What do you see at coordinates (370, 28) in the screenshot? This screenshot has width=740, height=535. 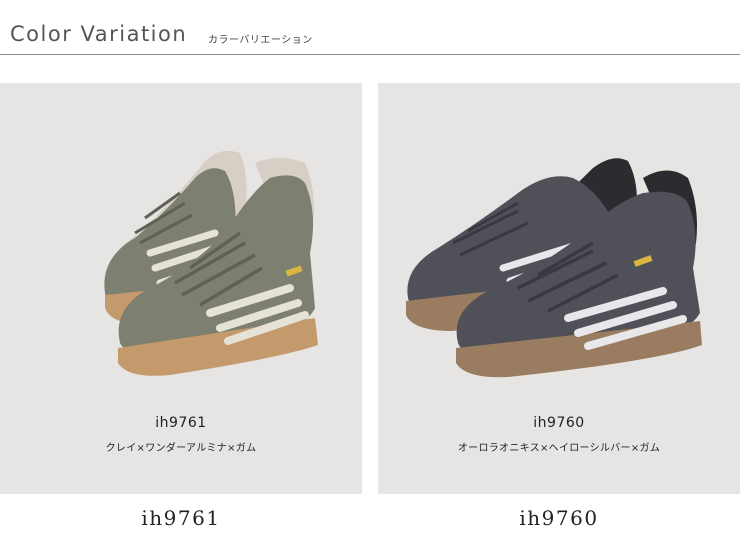 I see `section-header: Color Variation カラーバリエーション` at bounding box center [370, 28].